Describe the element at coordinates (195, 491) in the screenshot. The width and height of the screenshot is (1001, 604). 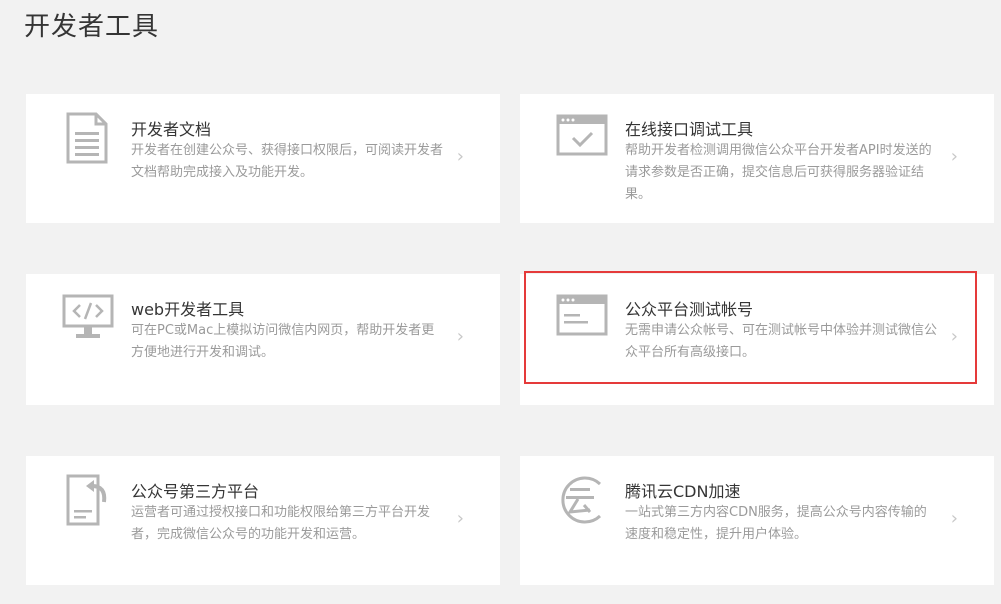
I see `card-title: 公众号第三方平台` at that location.